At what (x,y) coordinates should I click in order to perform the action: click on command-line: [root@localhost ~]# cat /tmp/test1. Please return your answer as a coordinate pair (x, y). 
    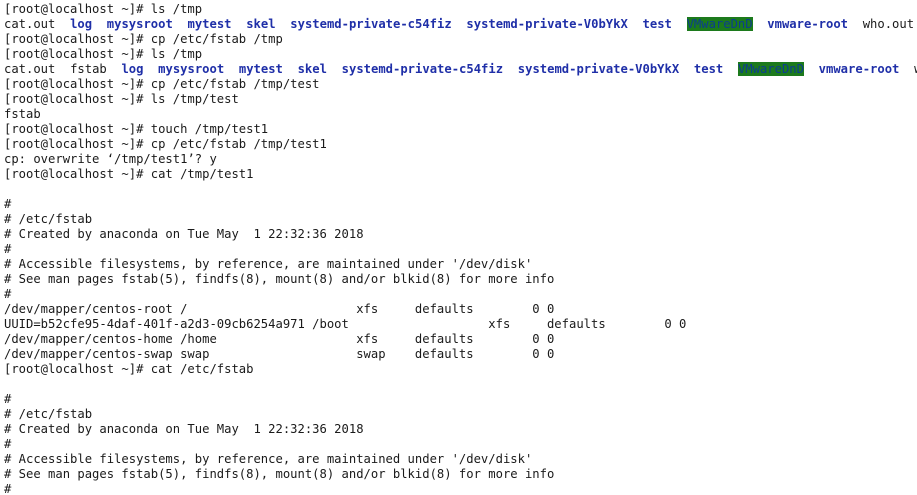
    Looking at the image, I should click on (460, 174).